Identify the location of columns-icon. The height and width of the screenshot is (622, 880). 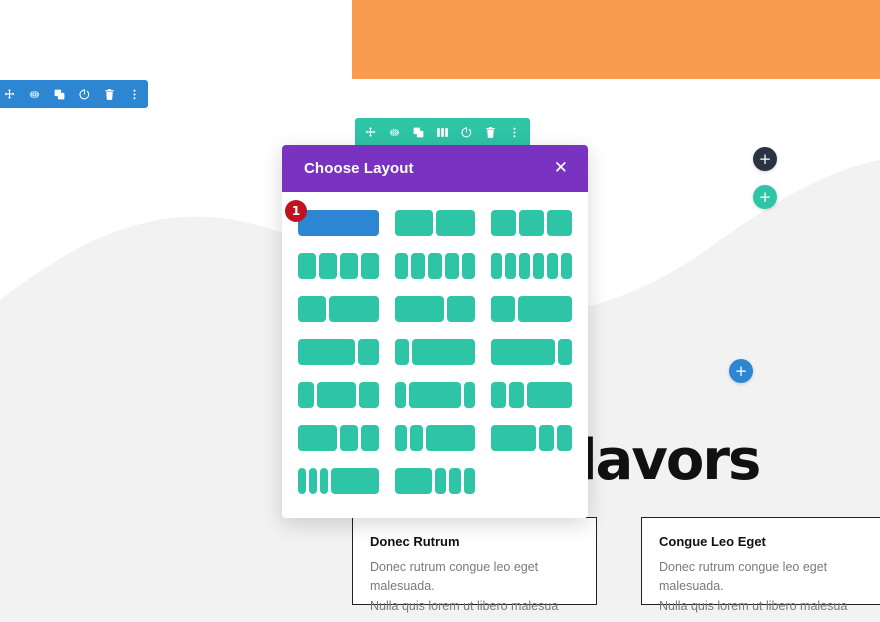
(442, 132).